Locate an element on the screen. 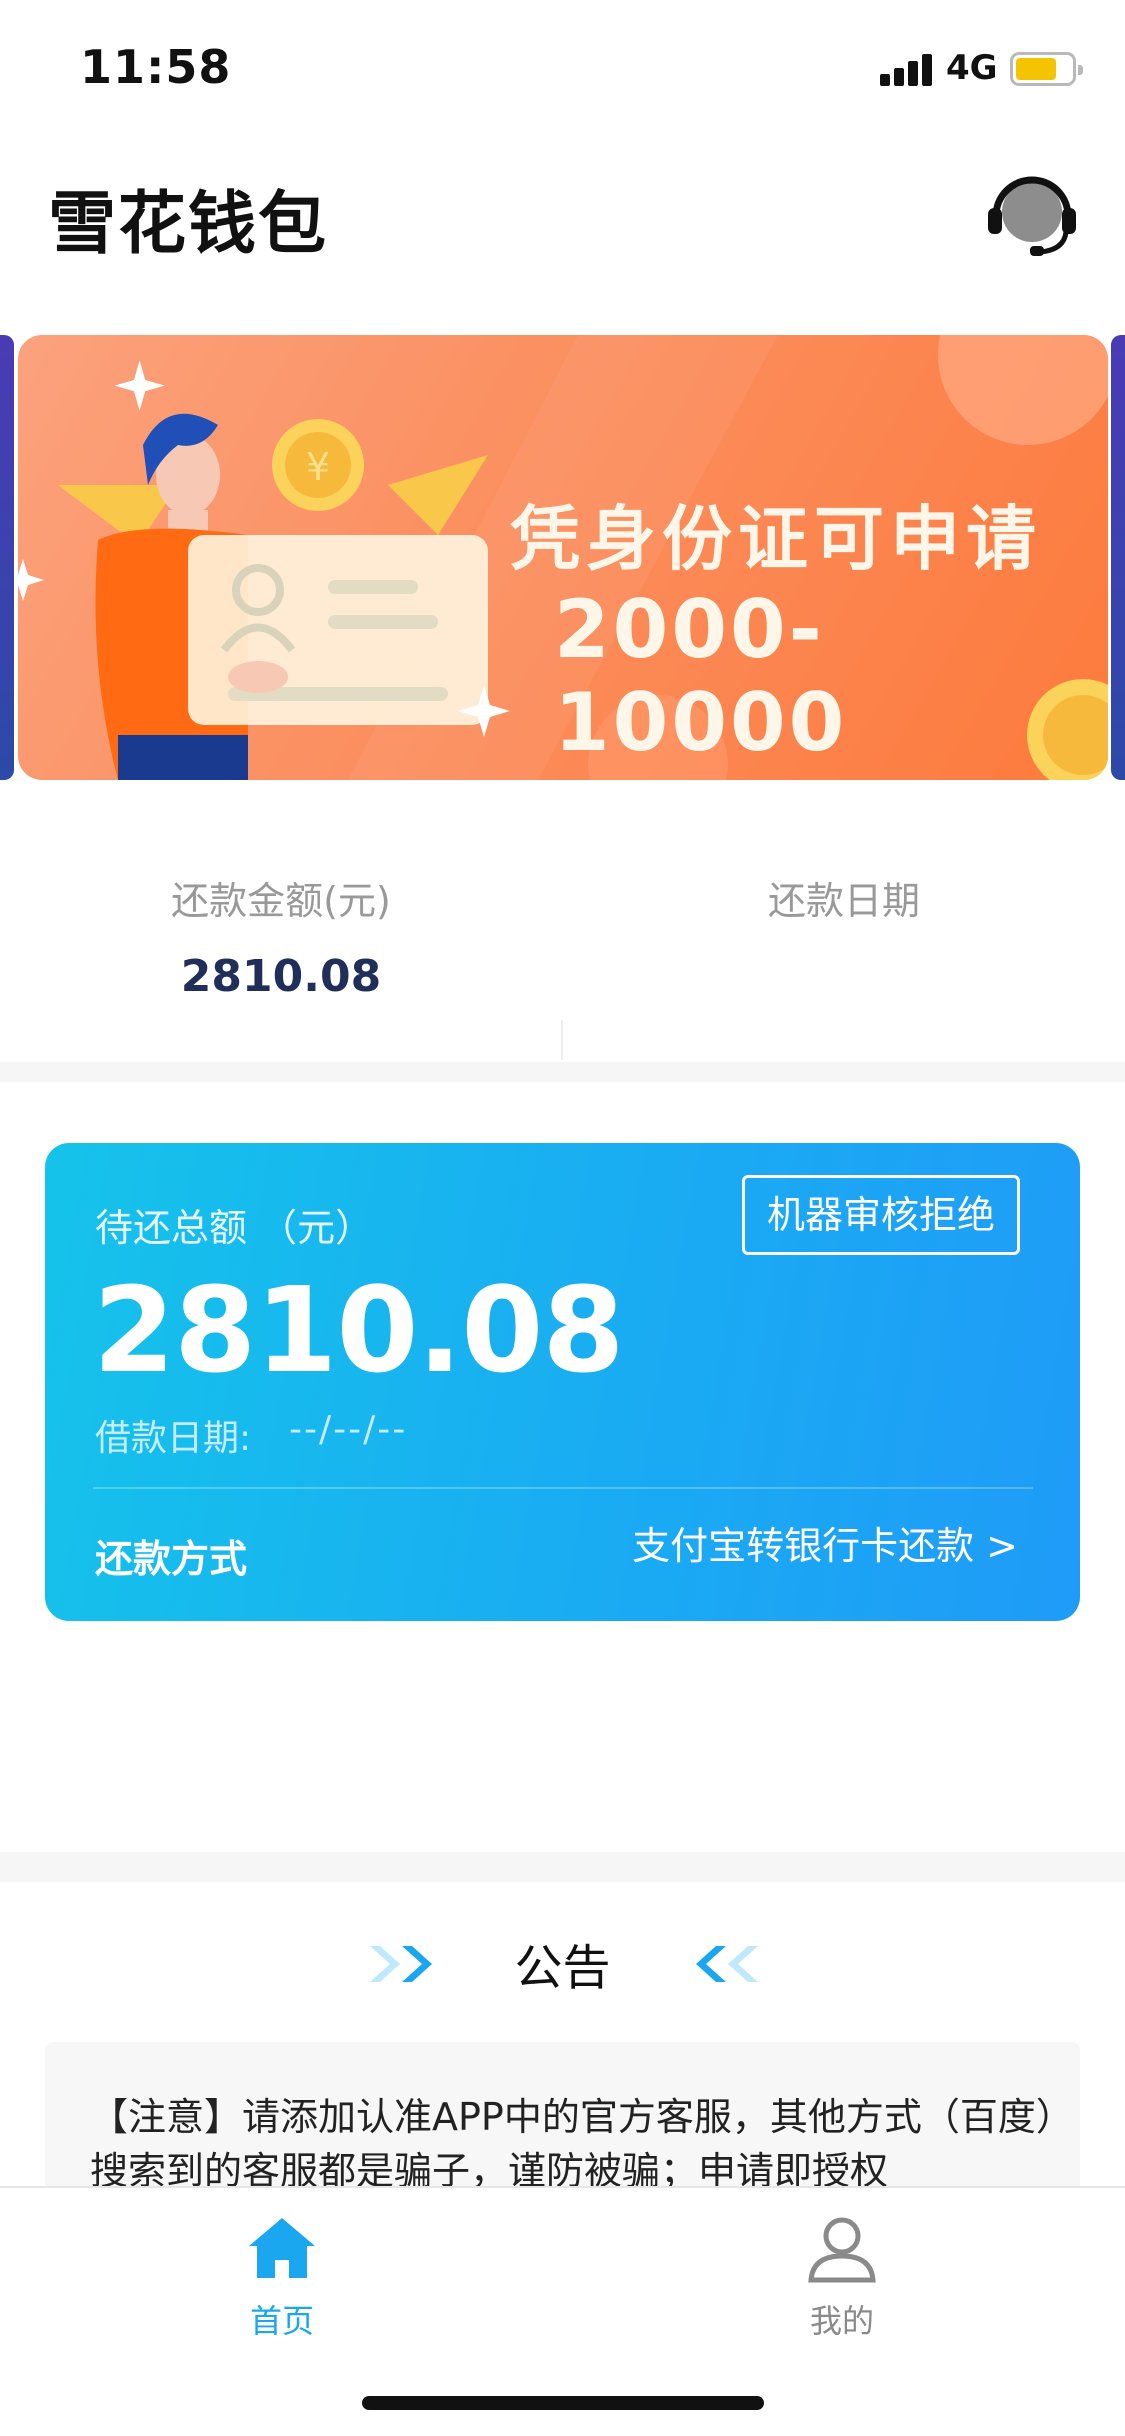  tab-home: 首页 is located at coordinates (282, 2277).